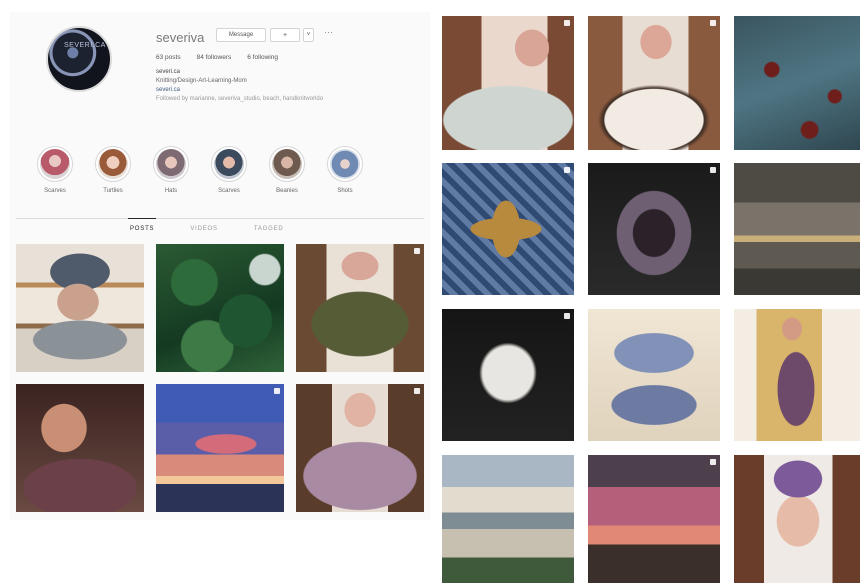 This screenshot has width=860, height=583. What do you see at coordinates (241, 35) in the screenshot?
I see `message-button: Message` at bounding box center [241, 35].